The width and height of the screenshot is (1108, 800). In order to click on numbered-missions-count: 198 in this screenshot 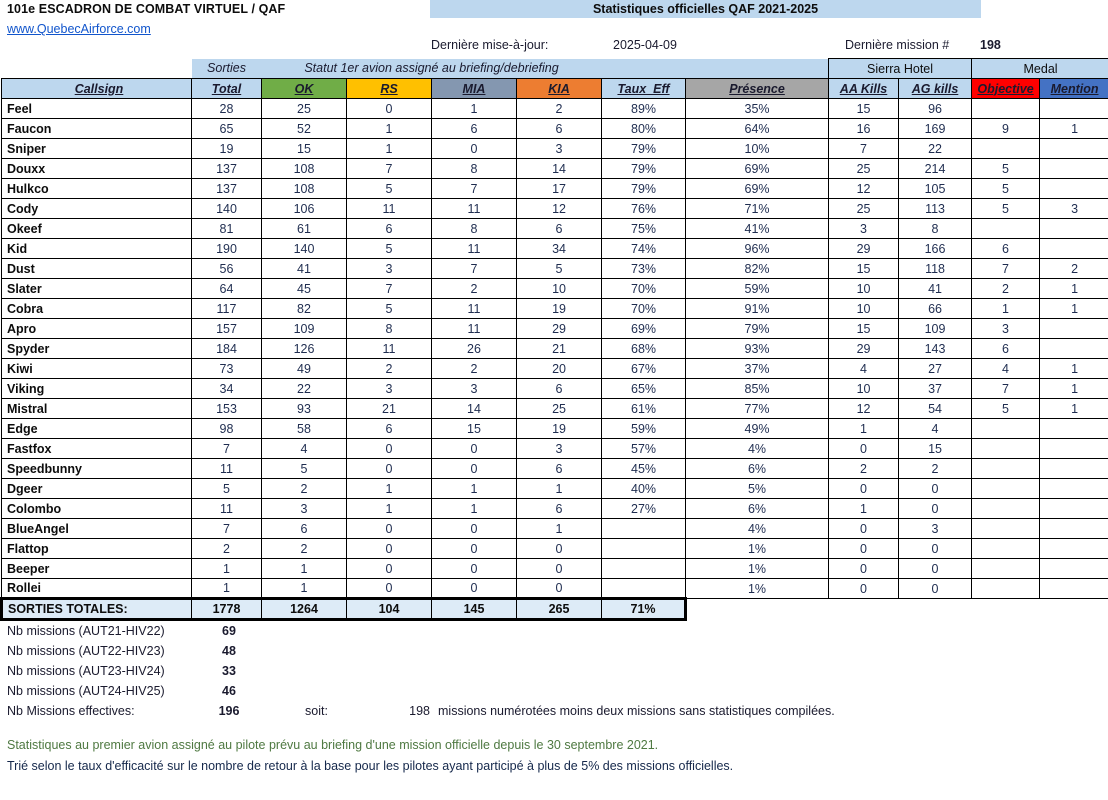, I will do `click(419, 711)`.